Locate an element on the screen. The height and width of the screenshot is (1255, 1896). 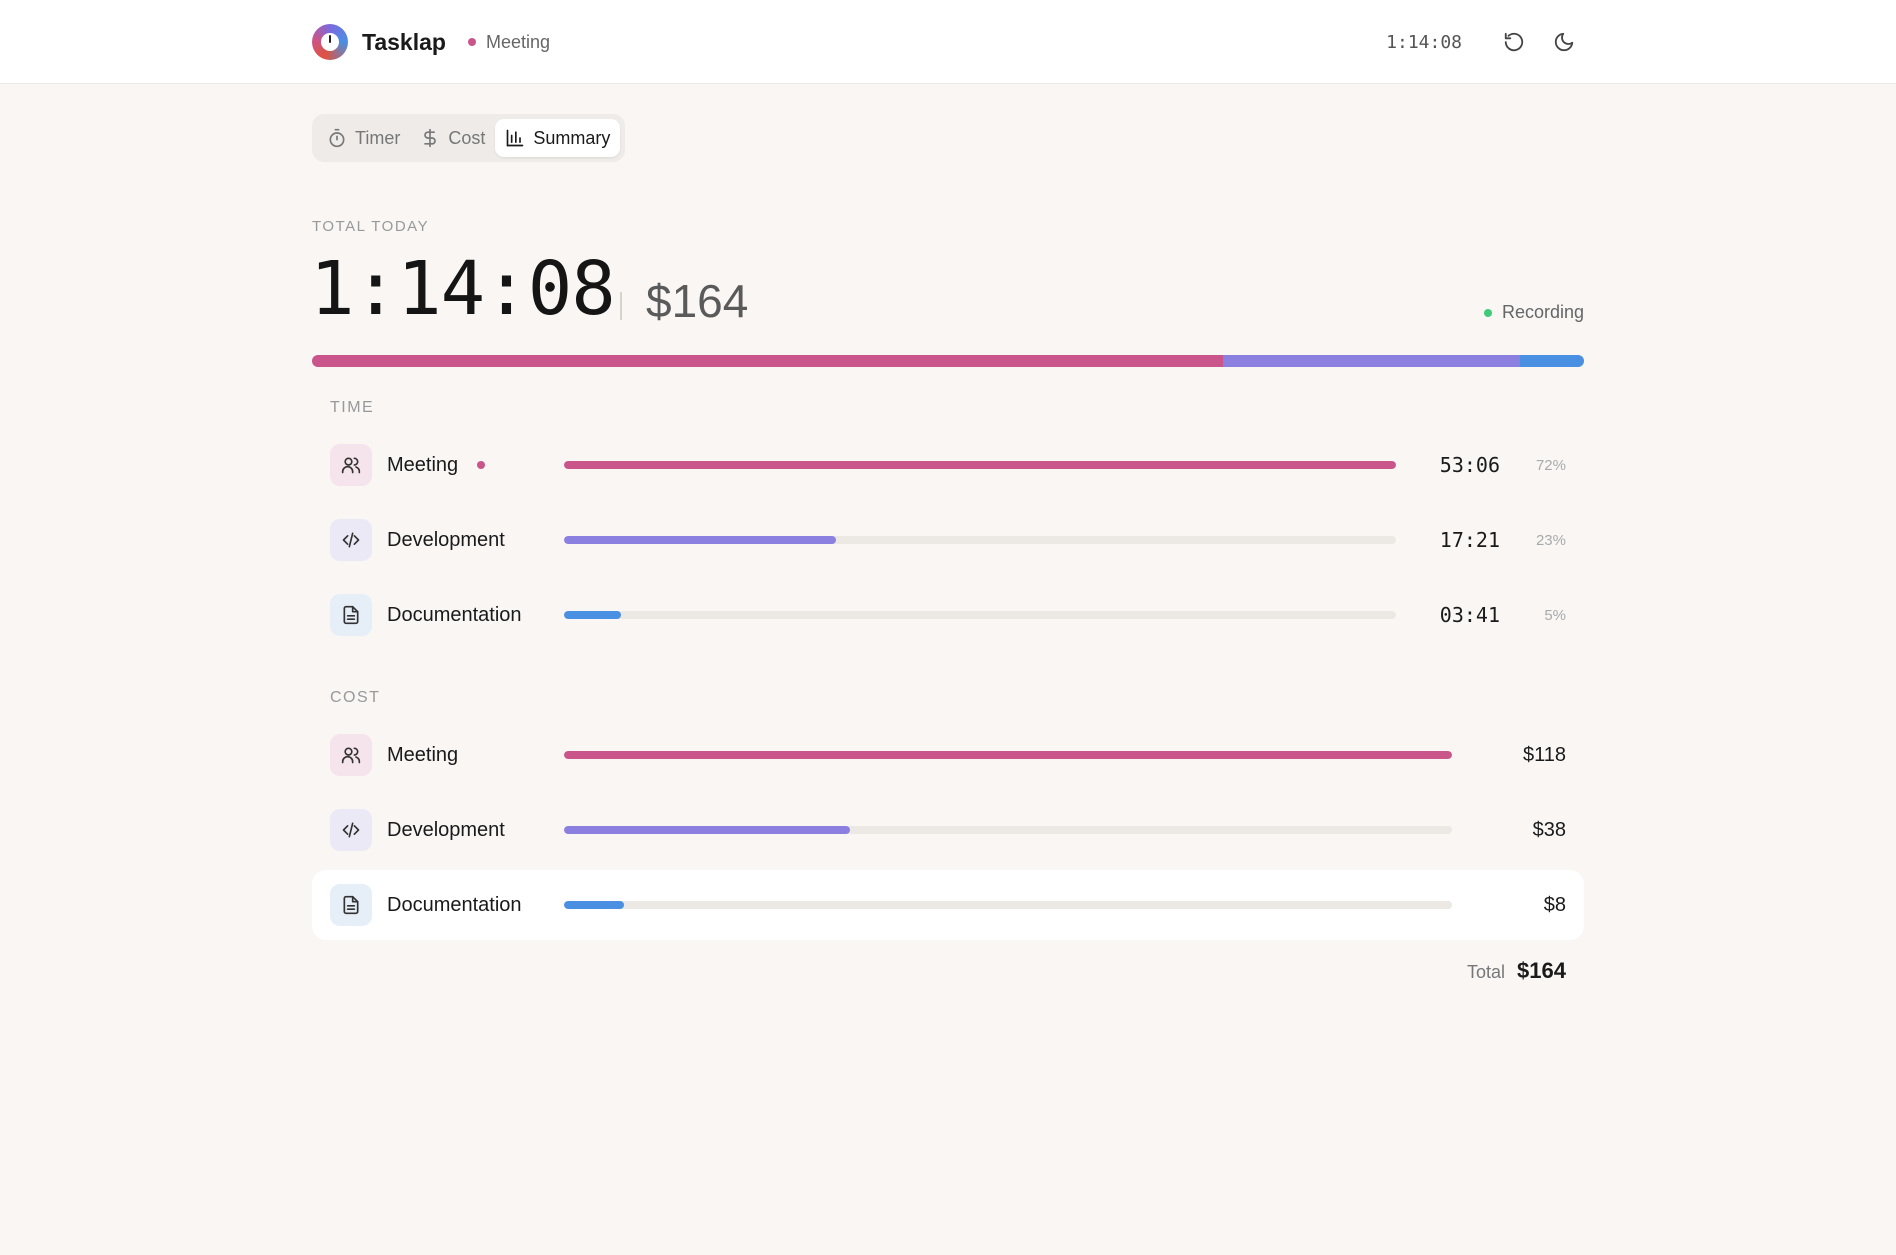
bar-chart-icon is located at coordinates (515, 138).